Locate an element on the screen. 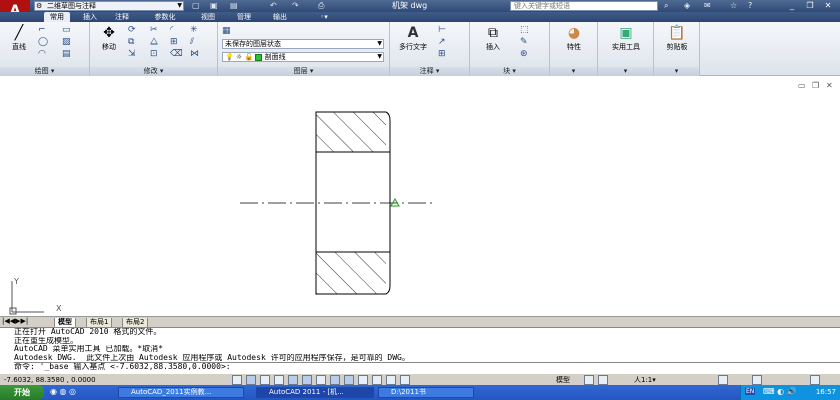  tab-manage: 管理 is located at coordinates (244, 17).